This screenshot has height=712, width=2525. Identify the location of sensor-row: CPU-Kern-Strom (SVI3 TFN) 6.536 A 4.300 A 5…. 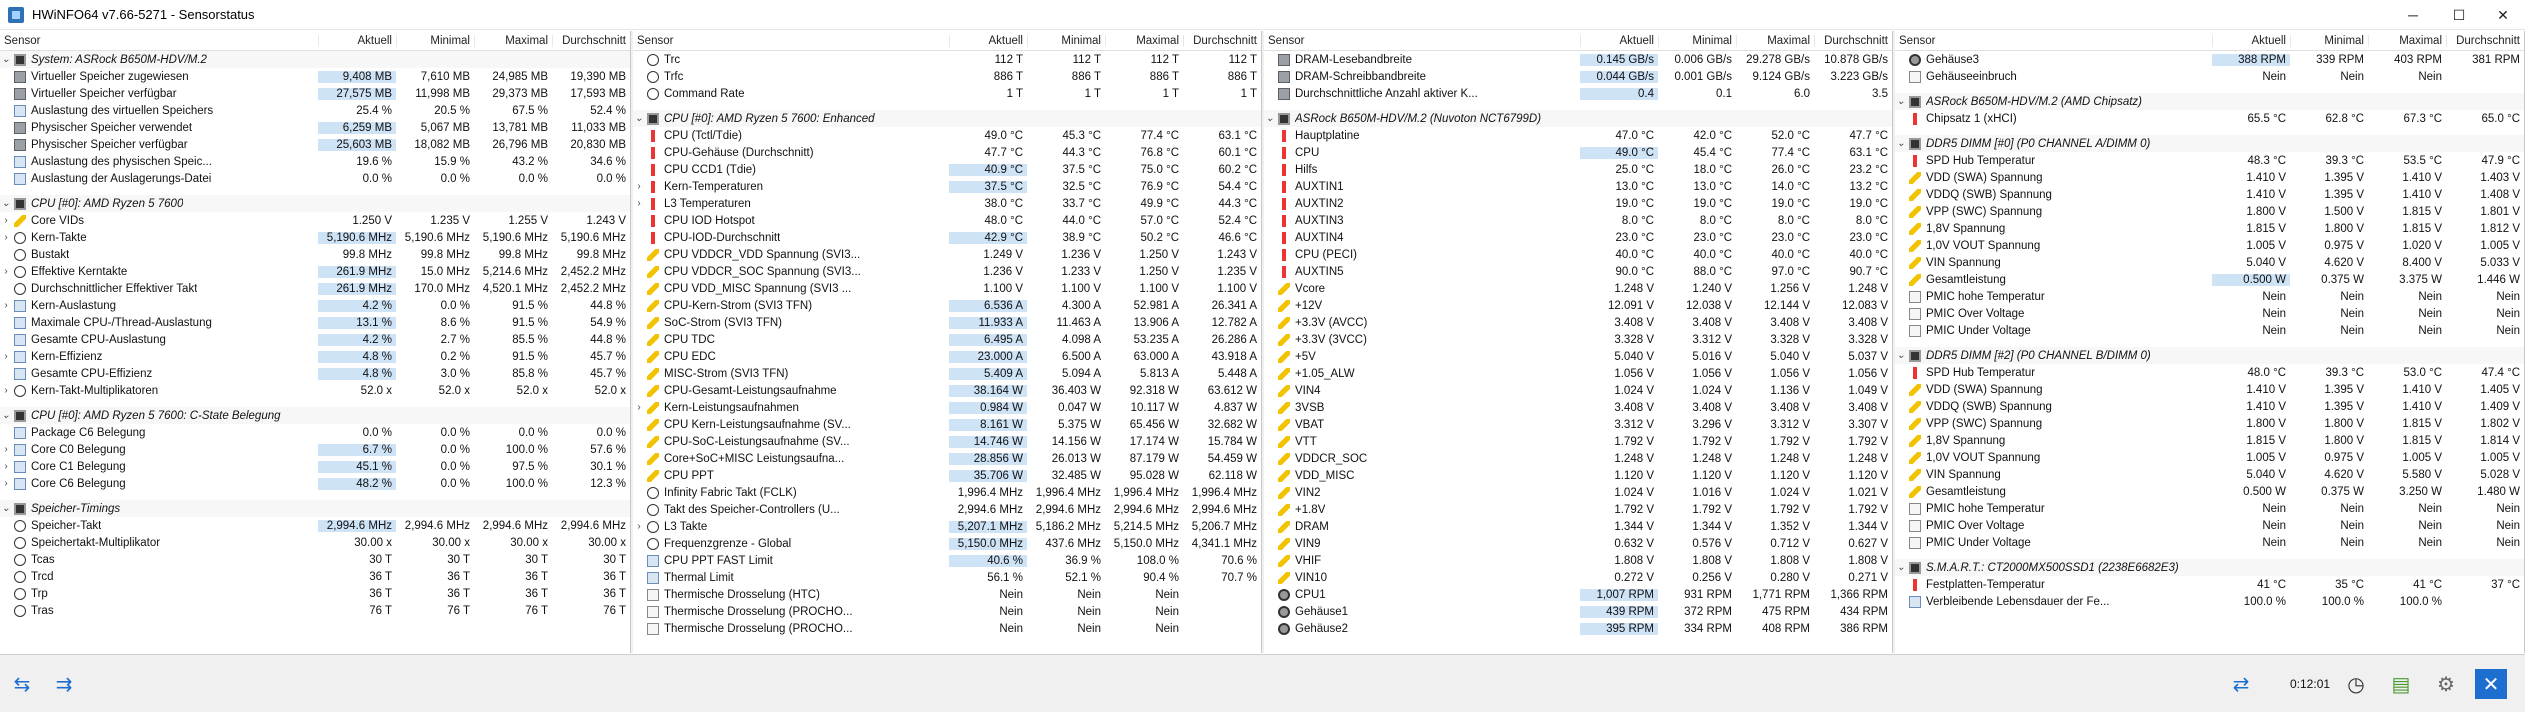
(947, 305).